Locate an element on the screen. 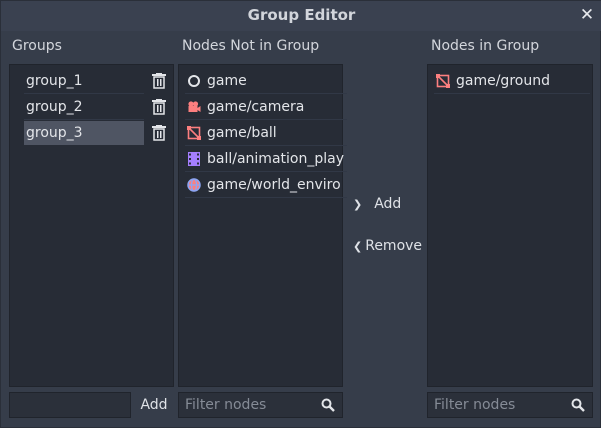 This screenshot has width=601, height=428. node-path: game is located at coordinates (227, 81).